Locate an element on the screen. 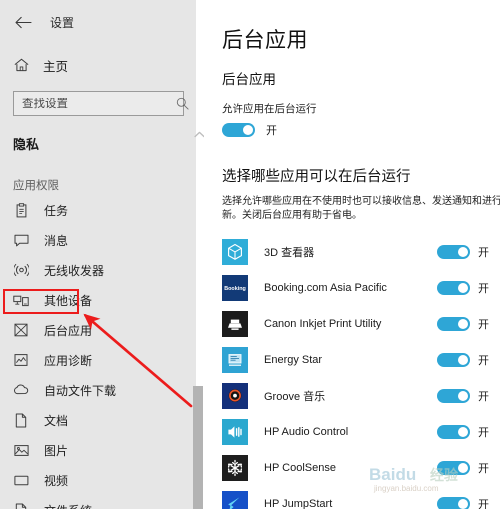  sidebar-item-automatic-file-downloads: 自动文件下载 is located at coordinates (98, 390).